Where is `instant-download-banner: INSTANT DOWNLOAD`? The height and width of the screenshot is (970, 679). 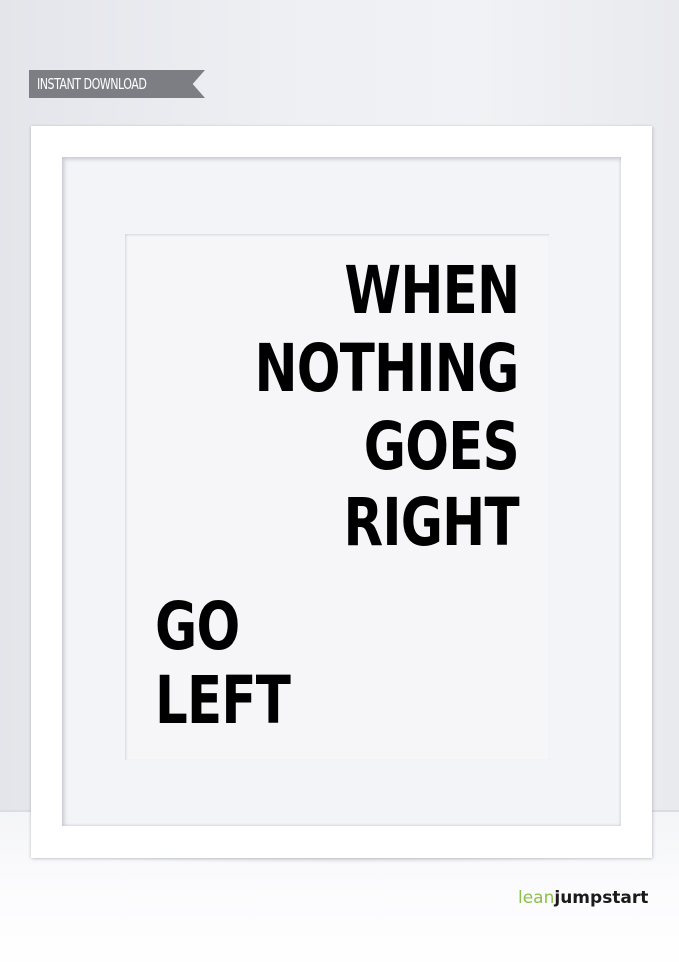 instant-download-banner: INSTANT DOWNLOAD is located at coordinates (117, 84).